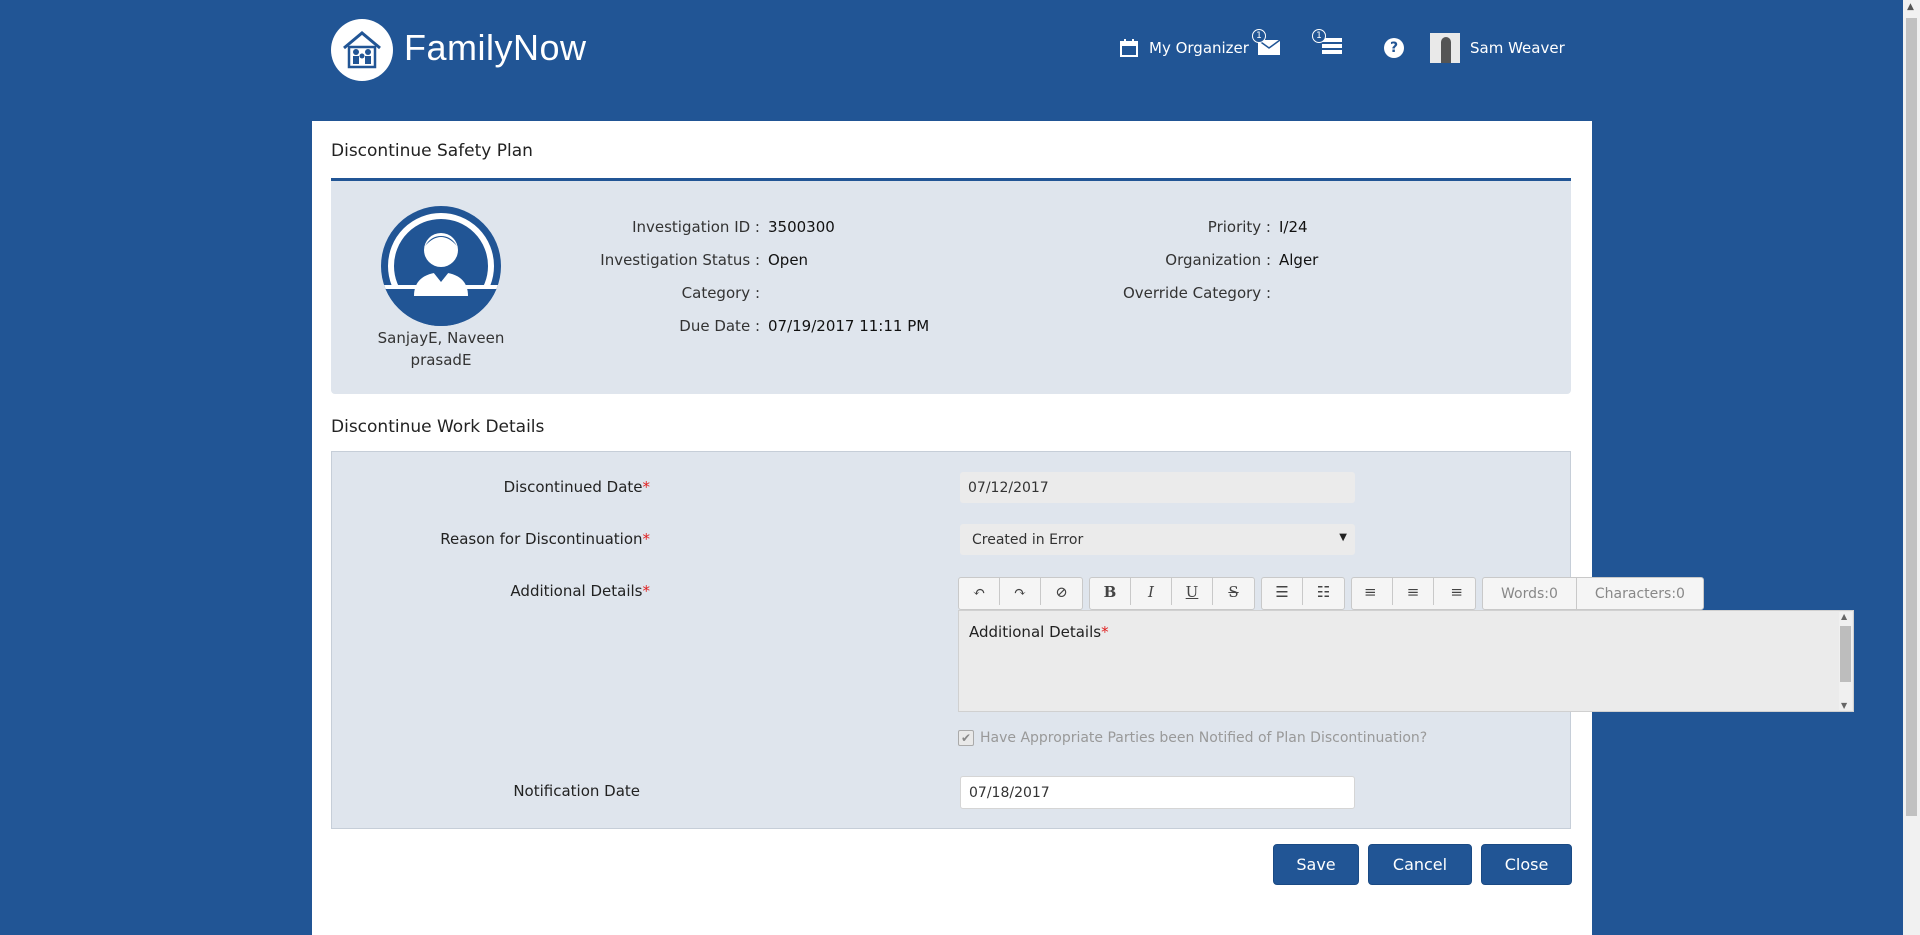  What do you see at coordinates (1061, 591) in the screenshot?
I see `clear-format-icon: ⊘` at bounding box center [1061, 591].